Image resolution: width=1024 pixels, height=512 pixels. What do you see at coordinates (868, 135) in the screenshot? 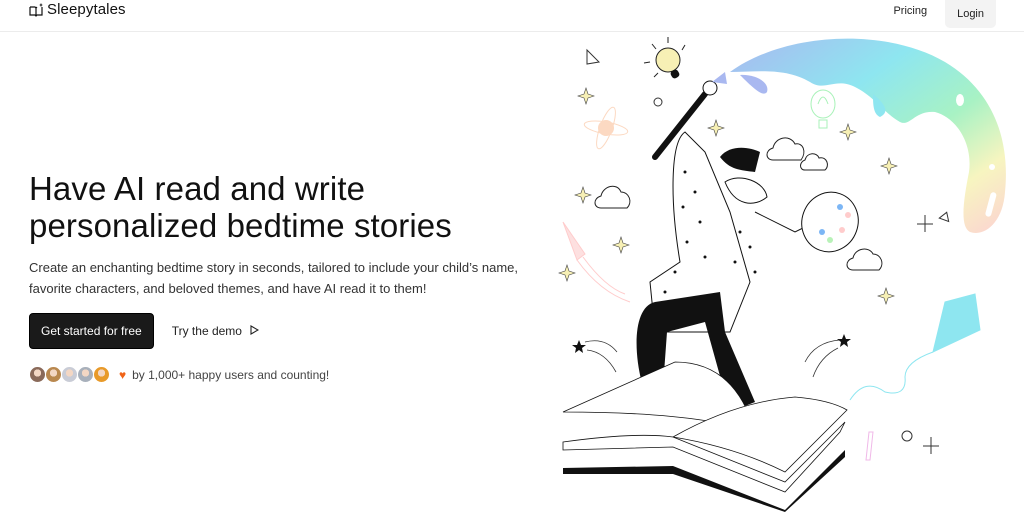
I see `rainbow-splash` at bounding box center [868, 135].